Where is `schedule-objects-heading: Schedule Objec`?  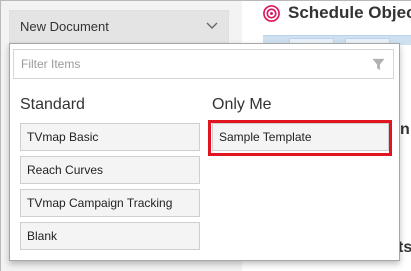 schedule-objects-heading: Schedule Objec is located at coordinates (337, 13).